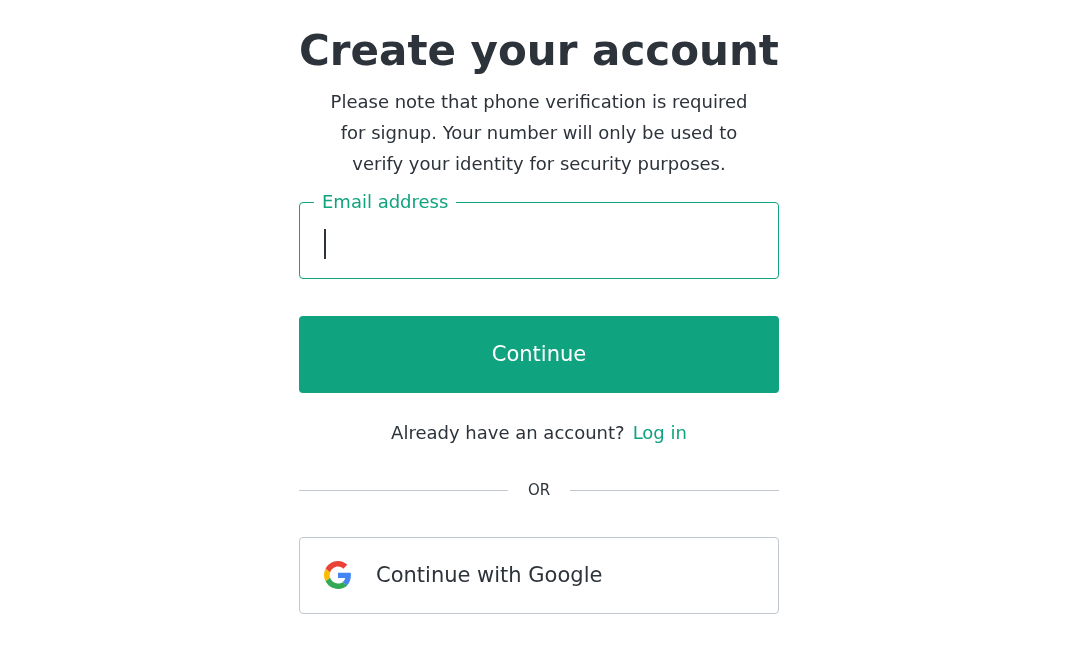 This screenshot has height=659, width=1078. Describe the element at coordinates (338, 575) in the screenshot. I see `google-logo-icon` at that location.